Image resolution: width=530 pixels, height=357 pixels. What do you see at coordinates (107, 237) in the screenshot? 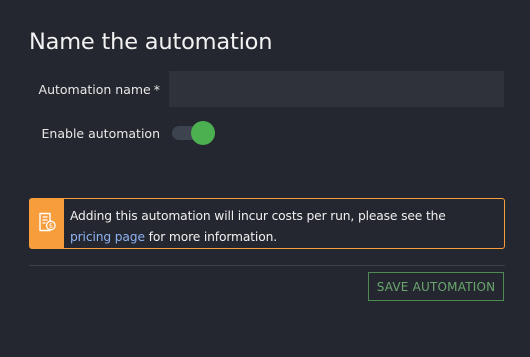
I see `pricing-page-link: pricing page` at bounding box center [107, 237].